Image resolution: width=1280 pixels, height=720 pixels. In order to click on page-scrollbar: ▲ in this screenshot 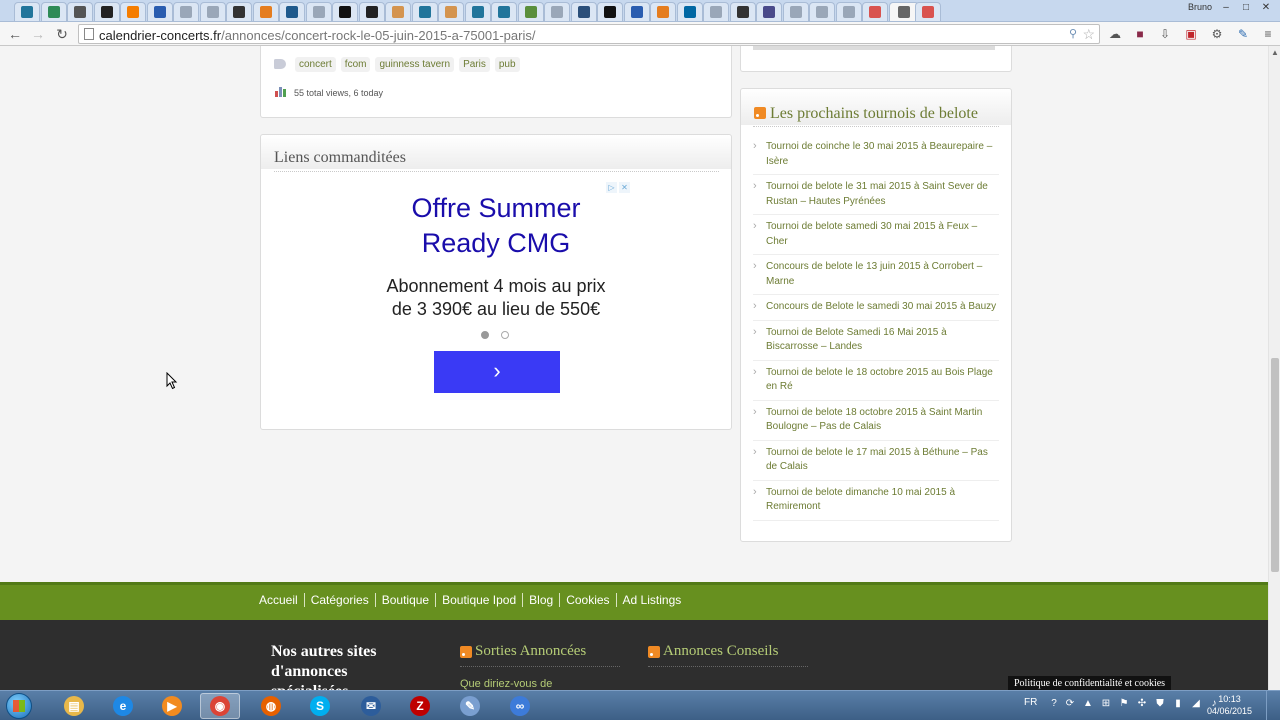, I will do `click(1274, 368)`.